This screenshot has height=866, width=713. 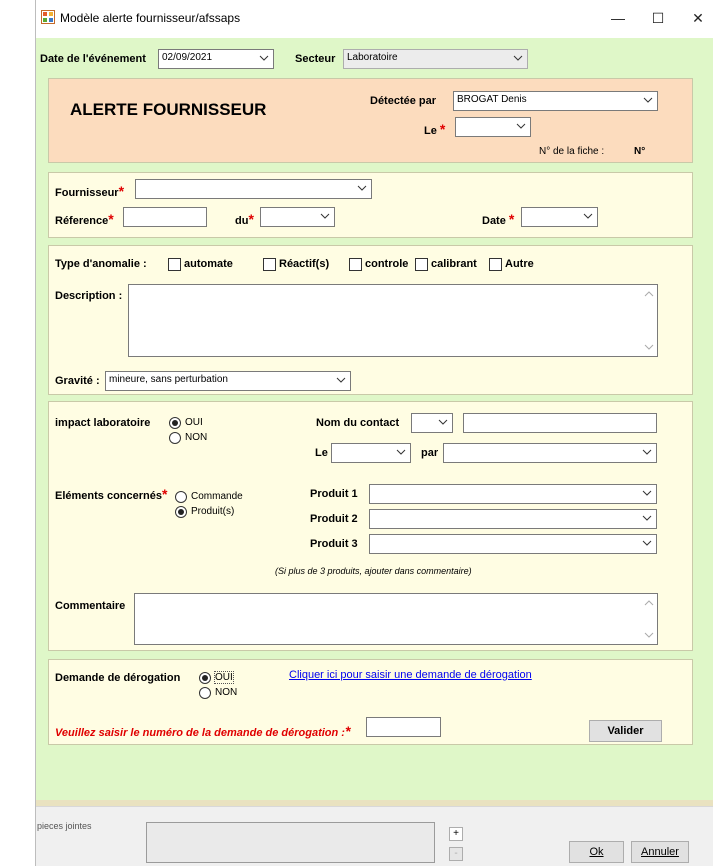 I want to click on par-label: par, so click(x=430, y=453).